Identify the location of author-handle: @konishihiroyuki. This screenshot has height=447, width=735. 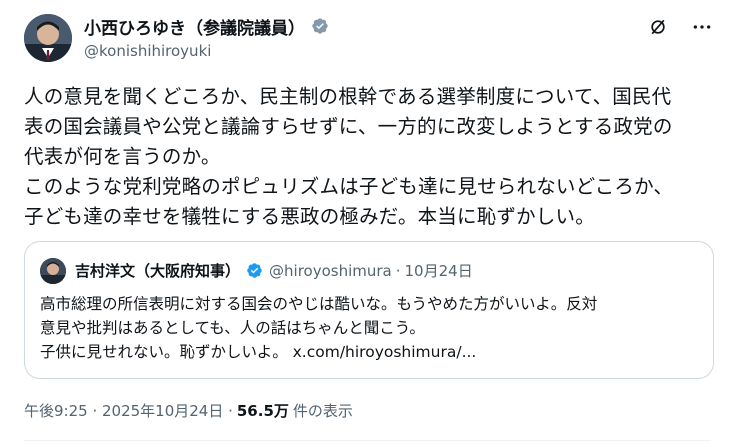
(147, 51).